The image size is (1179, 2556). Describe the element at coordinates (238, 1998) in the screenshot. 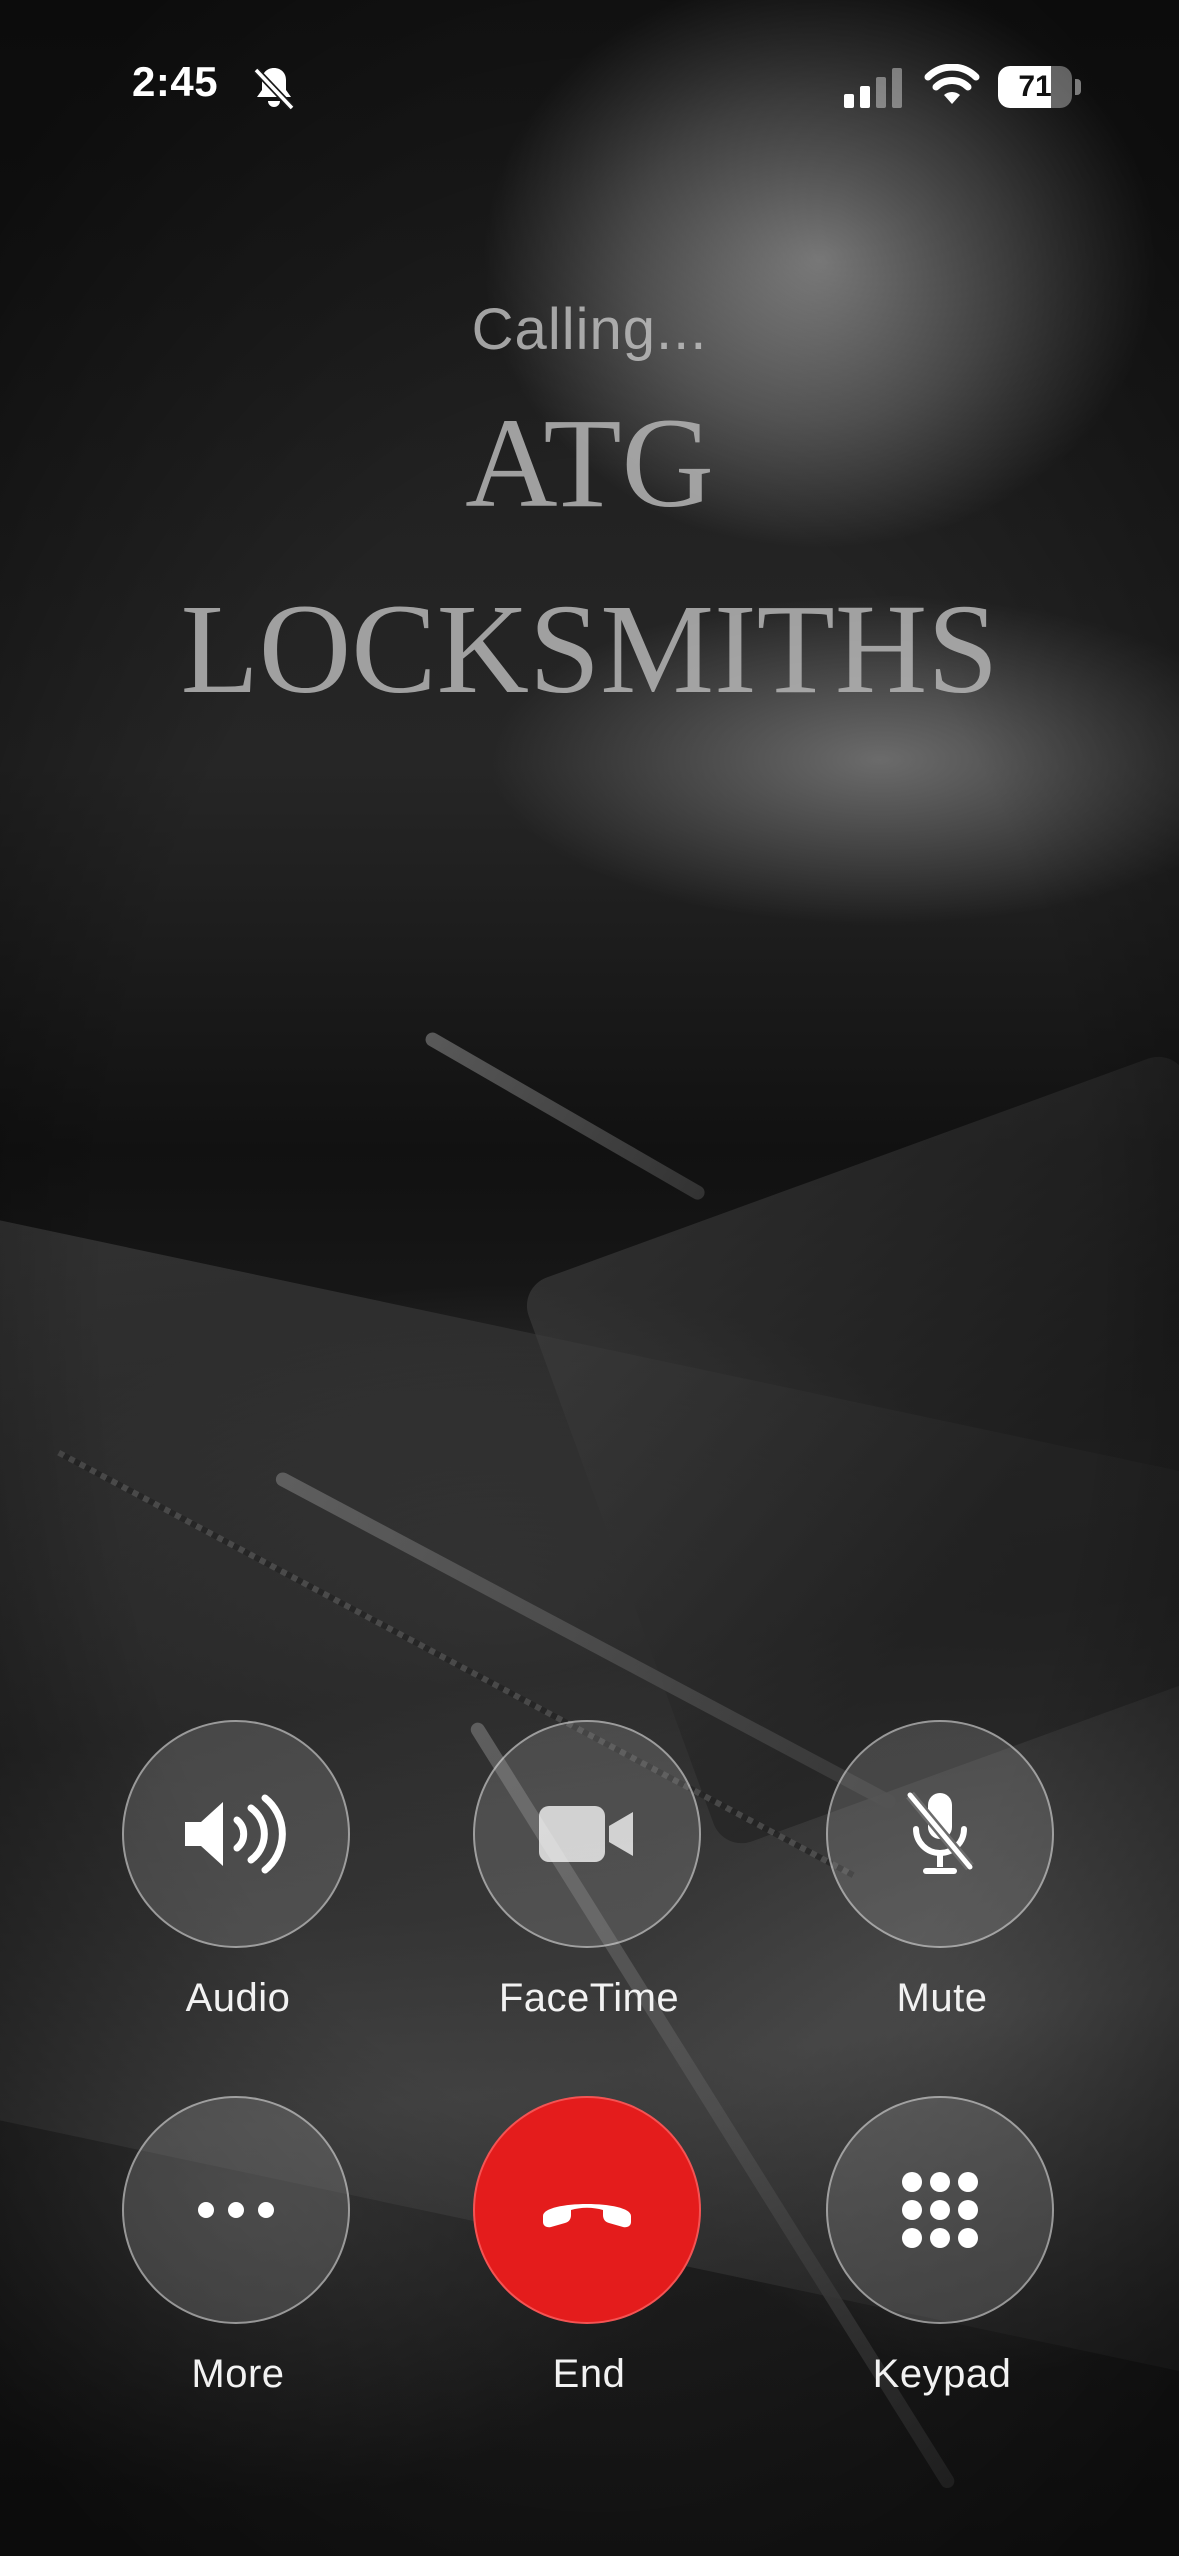

I see `audio-label: Audio` at that location.